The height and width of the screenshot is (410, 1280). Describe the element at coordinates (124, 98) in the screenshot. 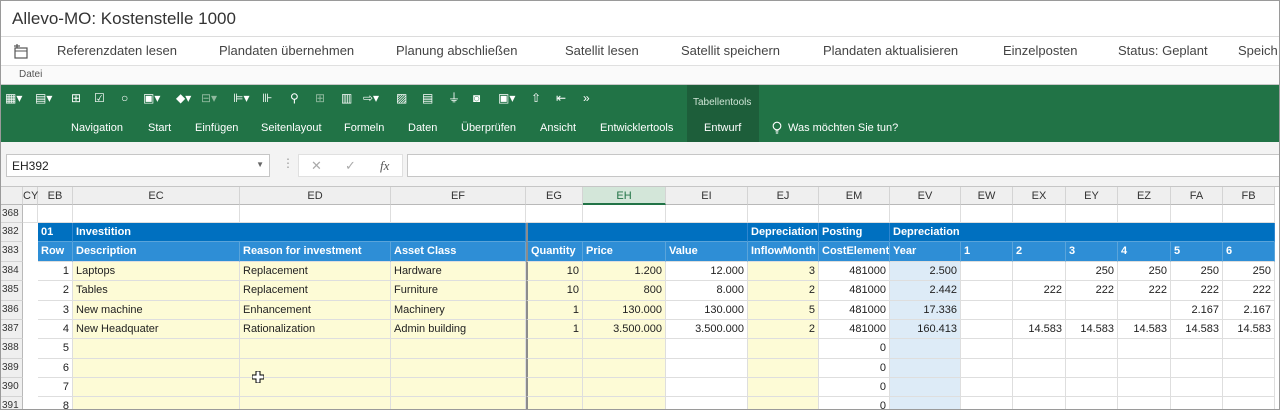

I see `circle-icon: ○` at that location.